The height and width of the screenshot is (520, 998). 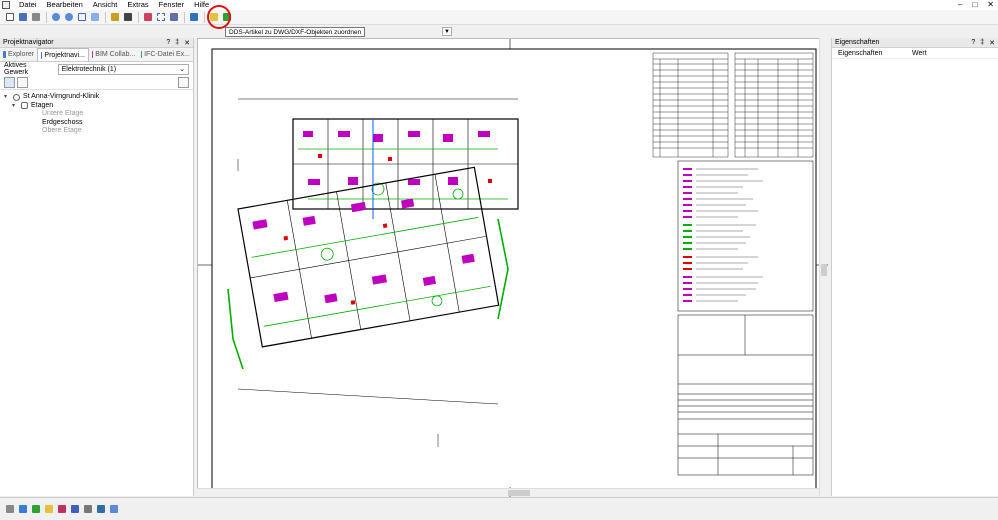 I want to click on gewerk-row: Aktives Gewerk Elektrotechnik (1) ⌄, so click(x=96, y=69).